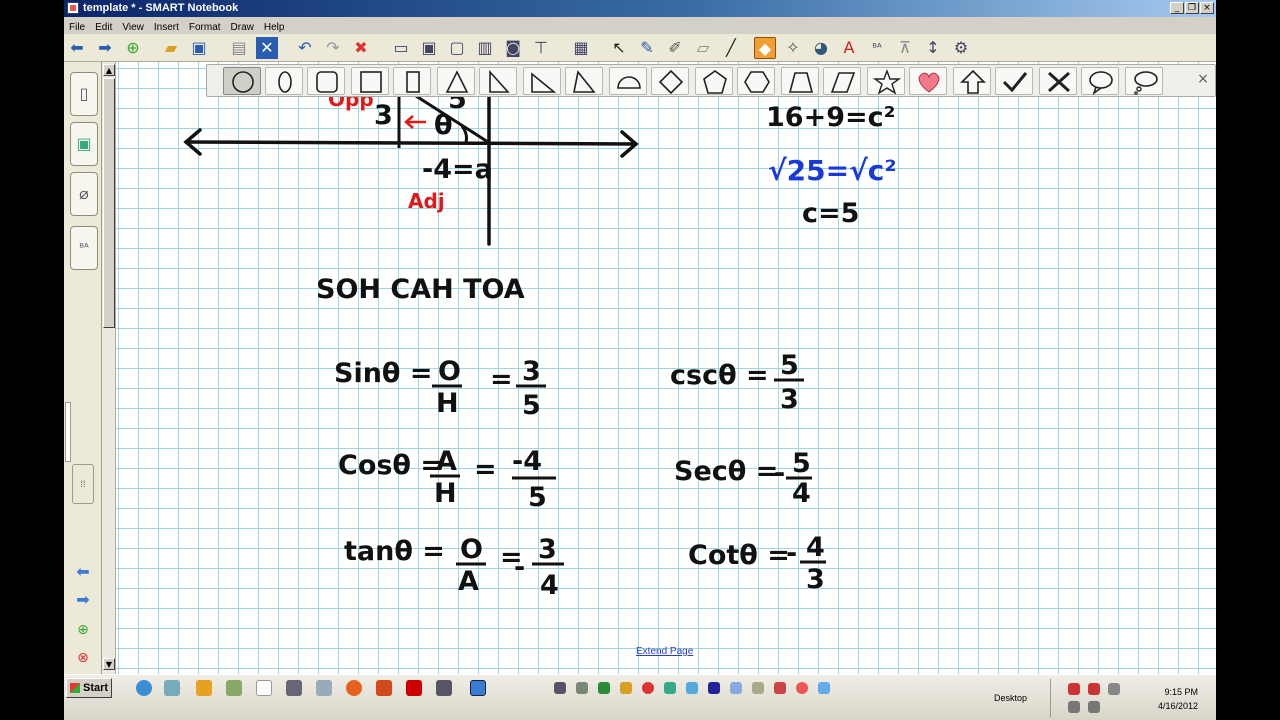  Describe the element at coordinates (800, 81) in the screenshot. I see `shape-trapezoid-icon` at that location.